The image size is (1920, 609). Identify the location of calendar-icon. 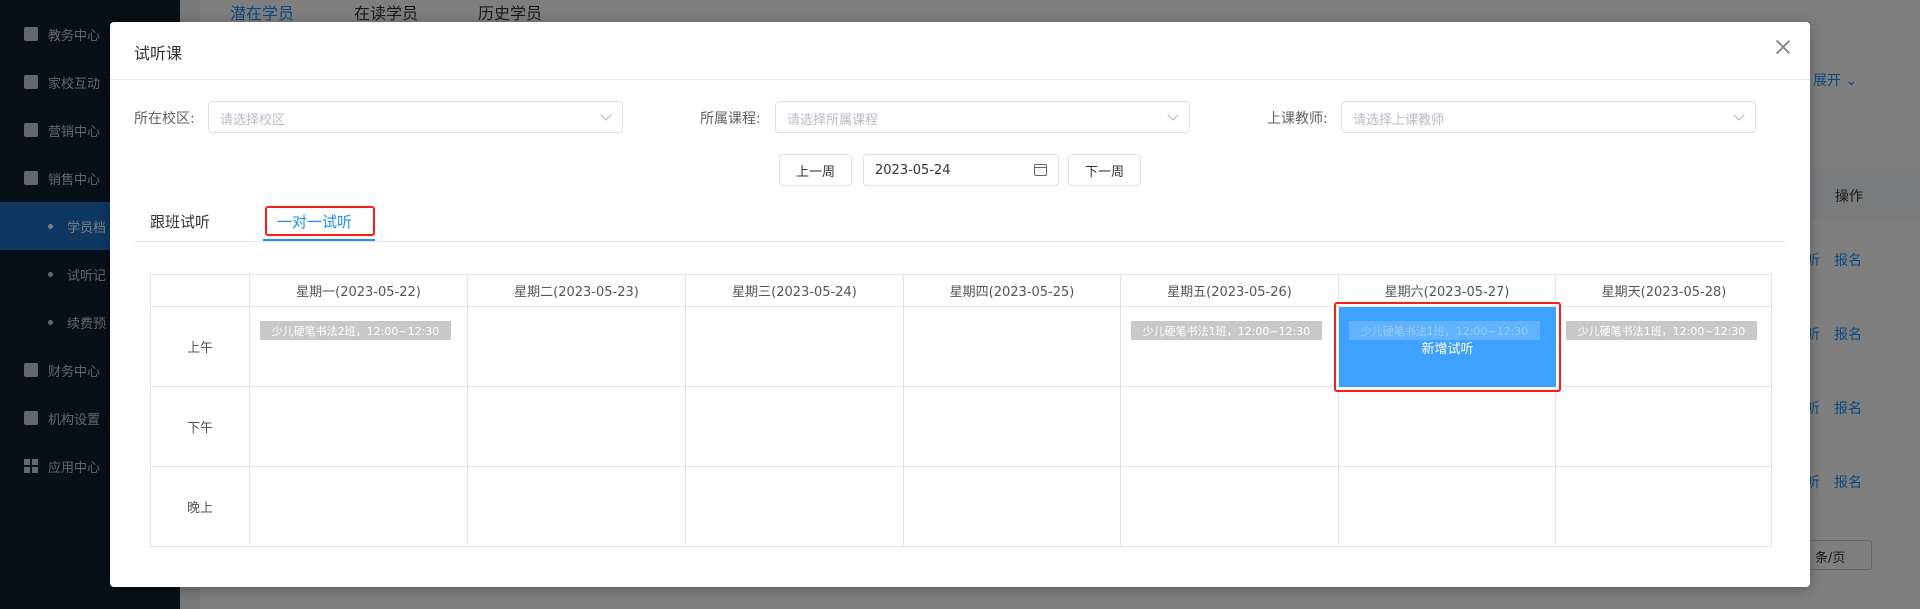
(1040, 170).